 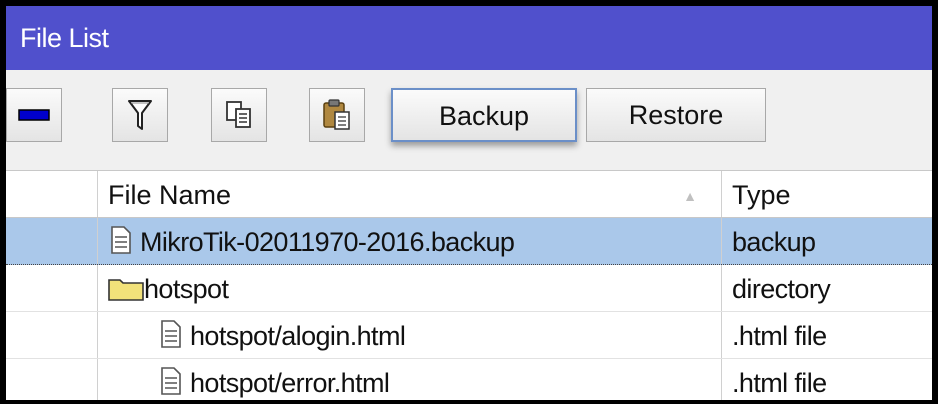 I want to click on paste-button, so click(x=337, y=115).